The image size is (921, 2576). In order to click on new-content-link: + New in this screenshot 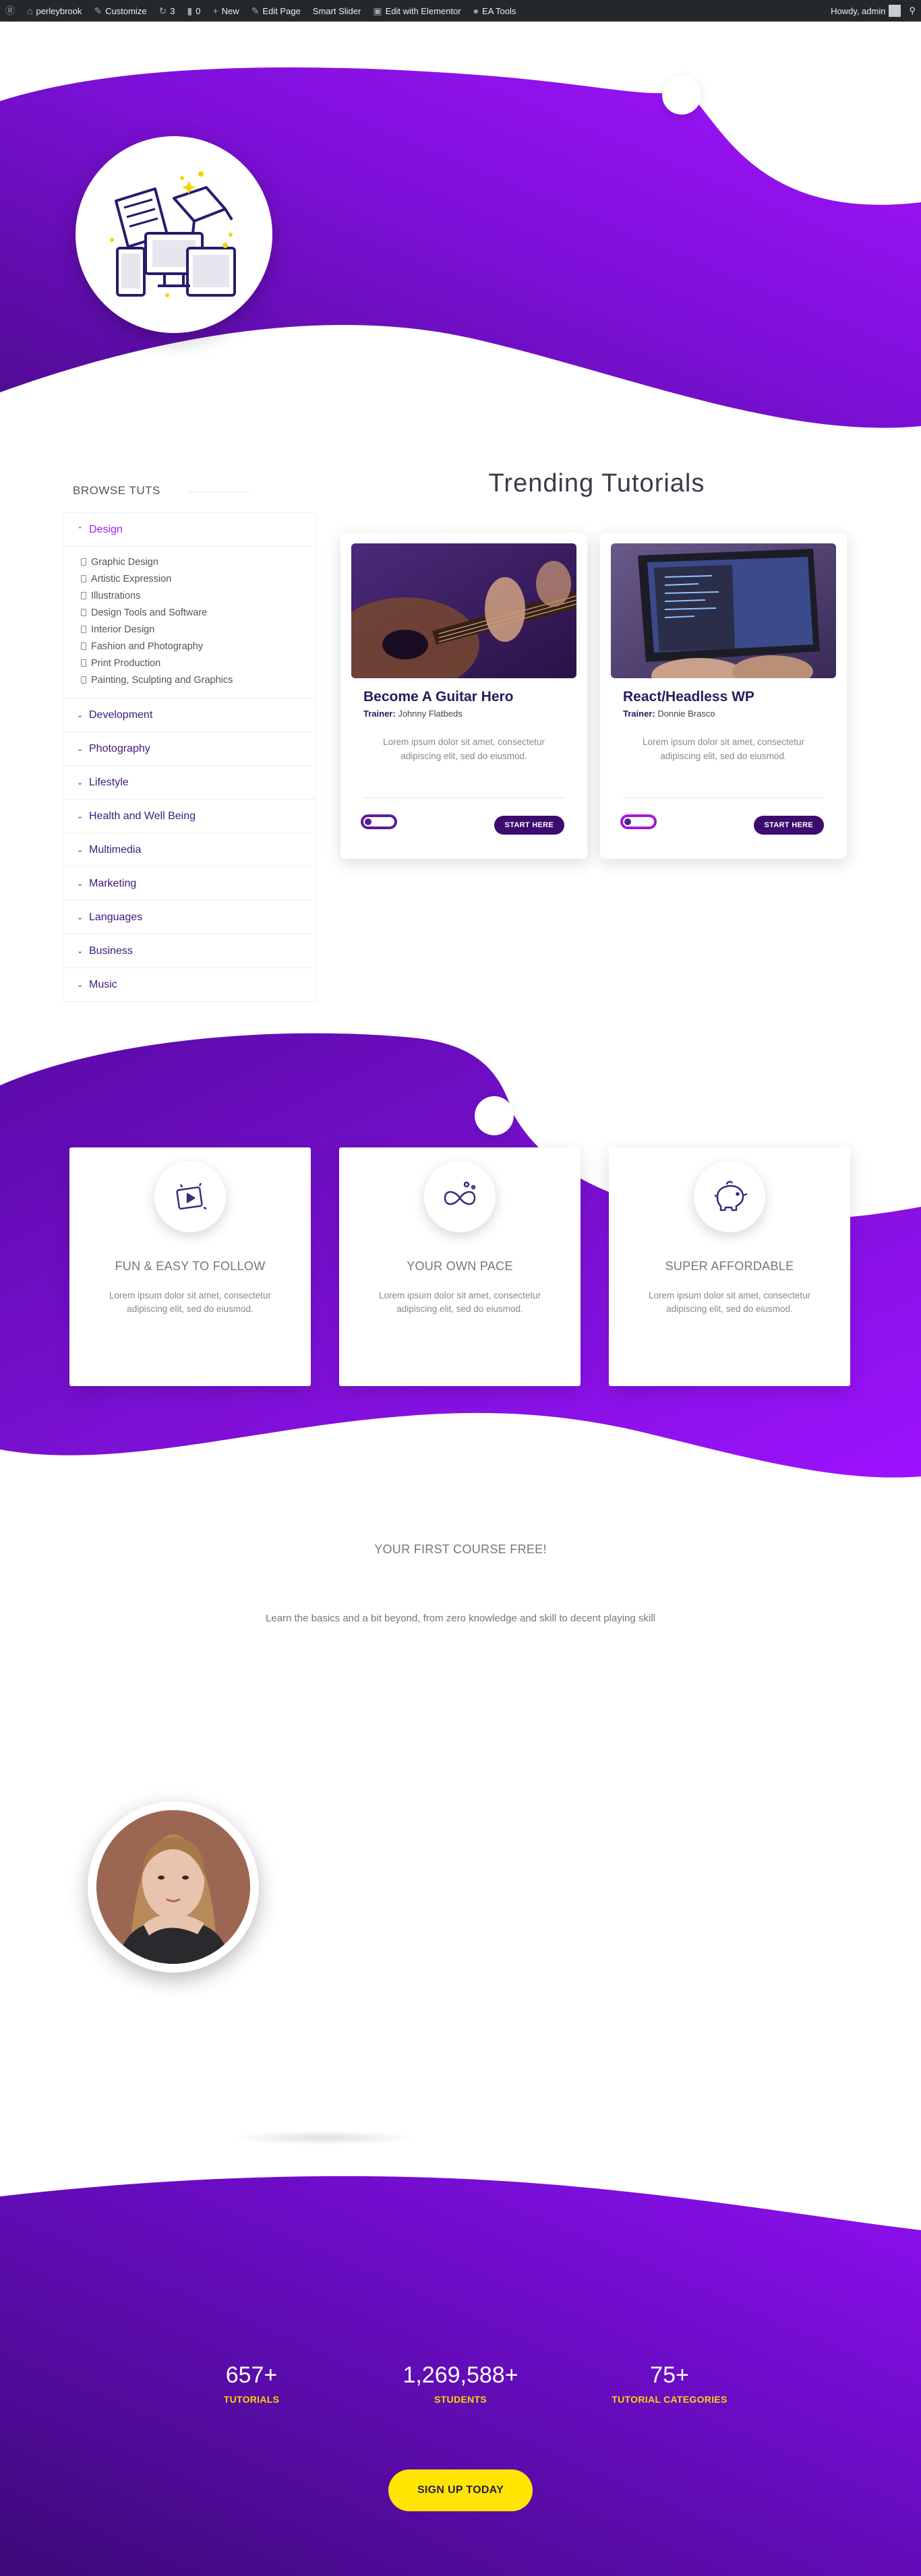, I will do `click(225, 10)`.